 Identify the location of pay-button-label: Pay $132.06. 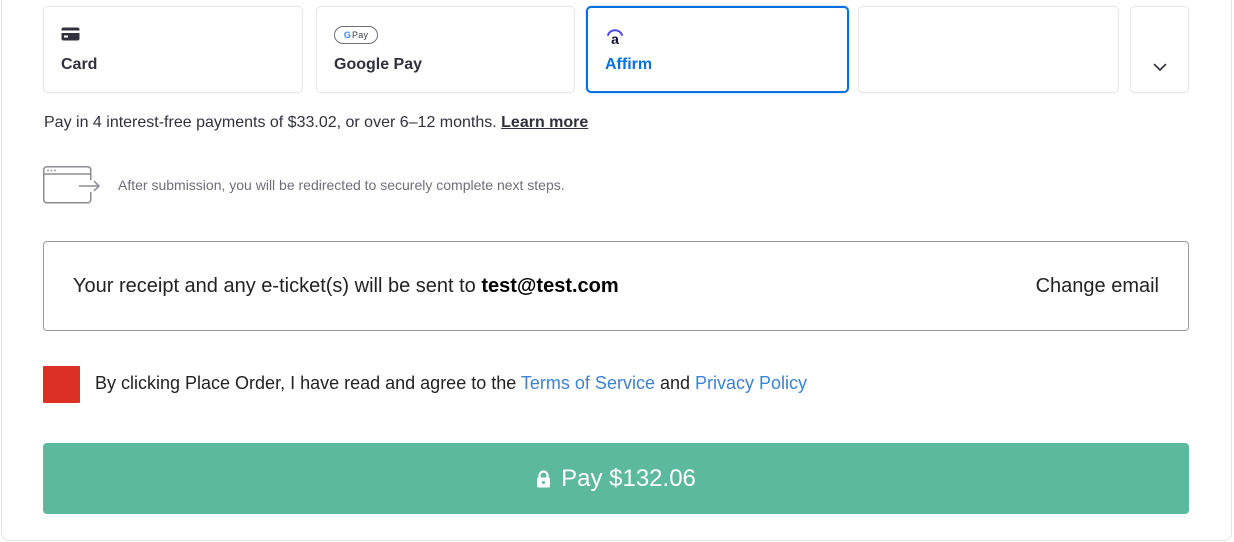
(628, 478).